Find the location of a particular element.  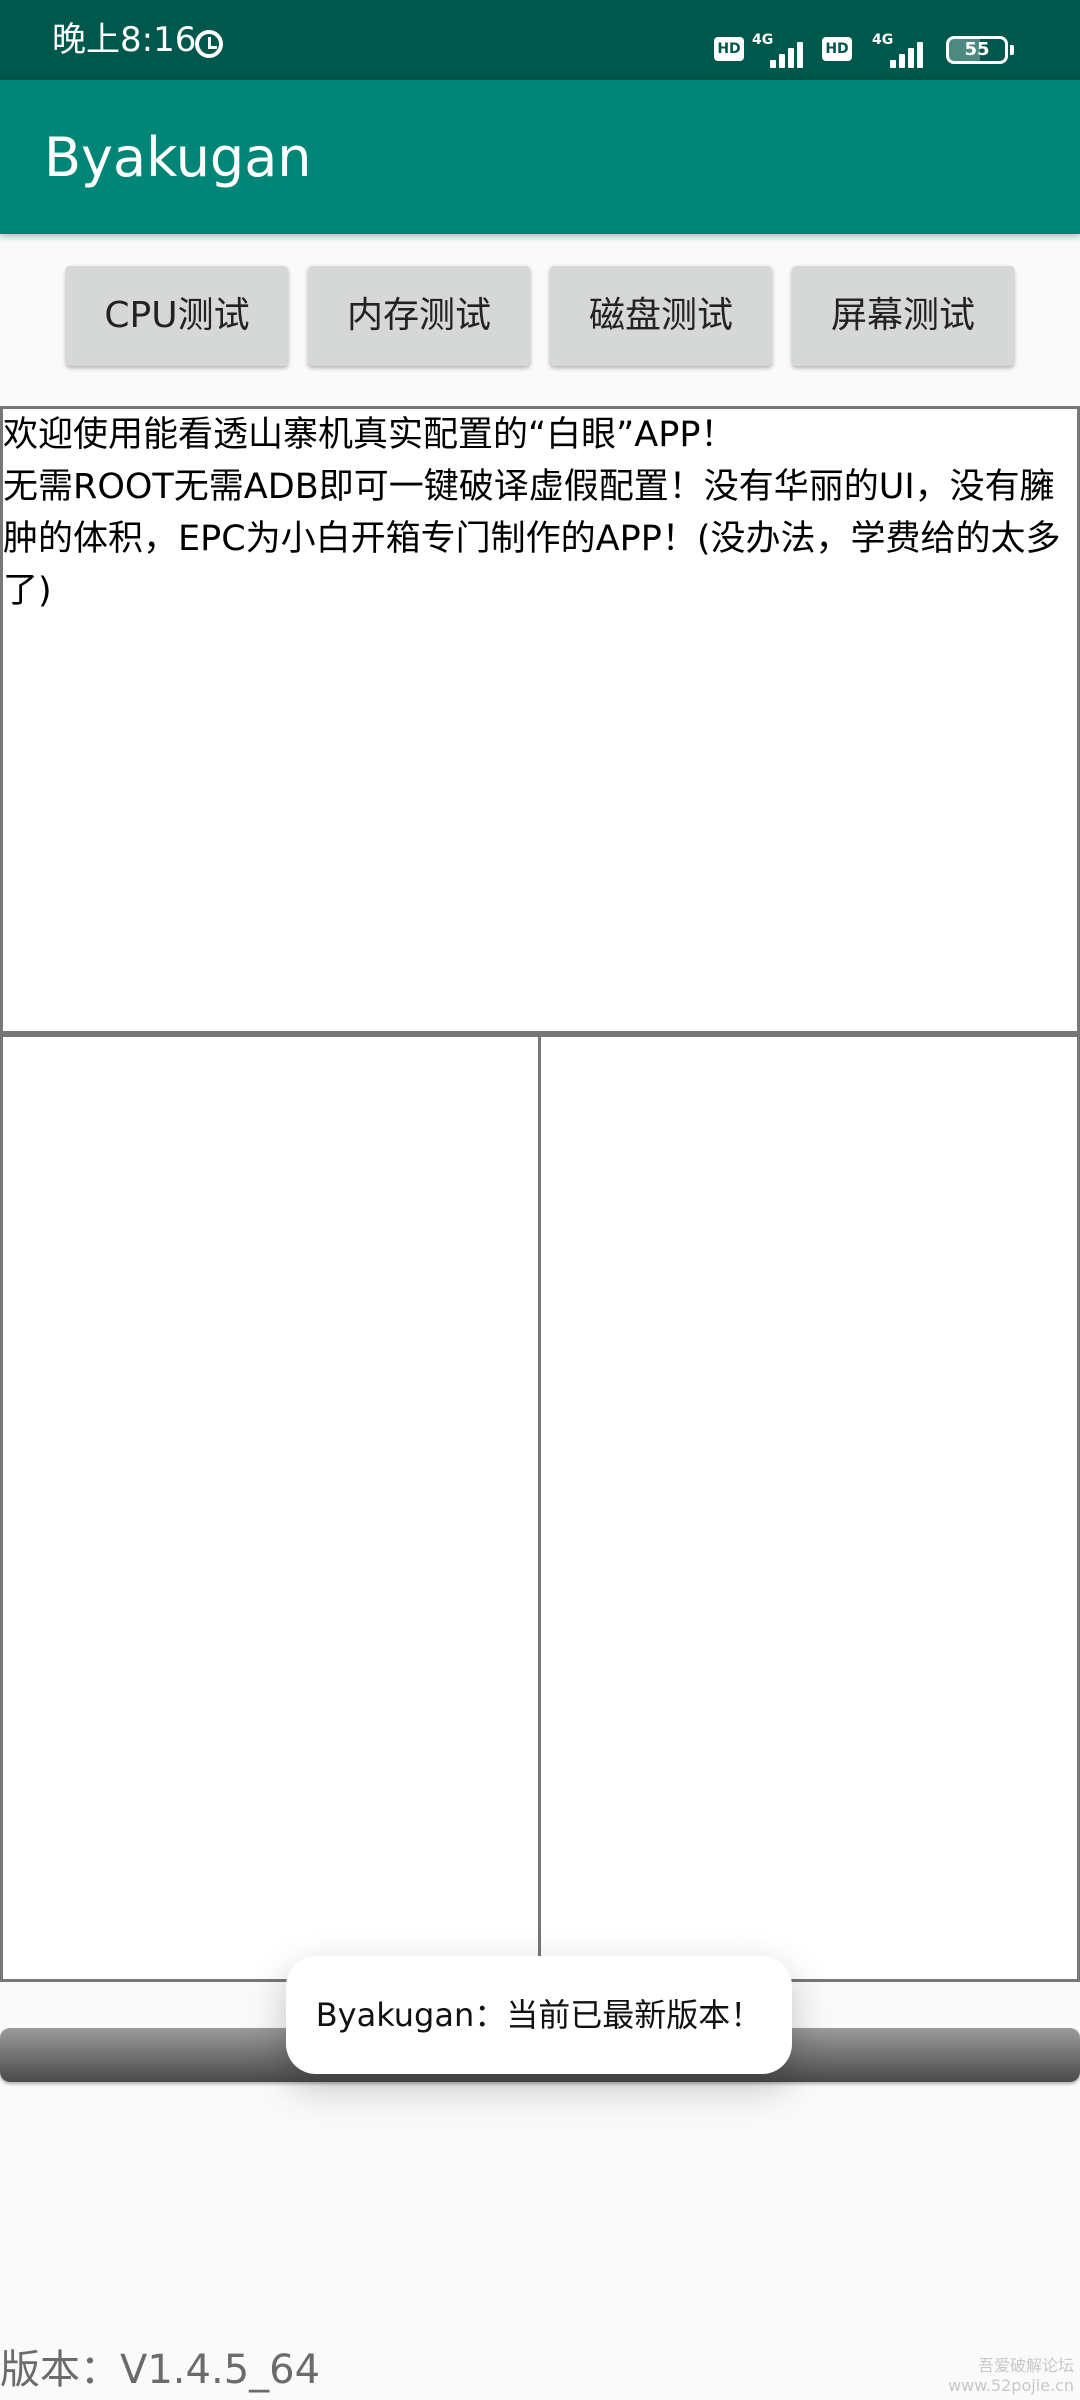

version-label: 版本：V1.4.5_64 is located at coordinates (160, 2370).